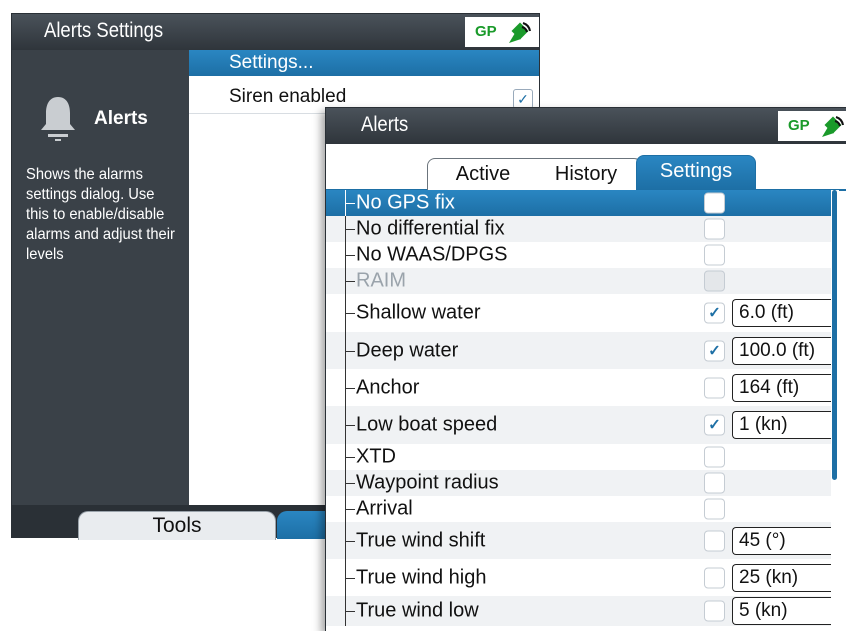 The height and width of the screenshot is (631, 846). Describe the element at coordinates (523, 99) in the screenshot. I see `siren-checkbox: ✓` at that location.